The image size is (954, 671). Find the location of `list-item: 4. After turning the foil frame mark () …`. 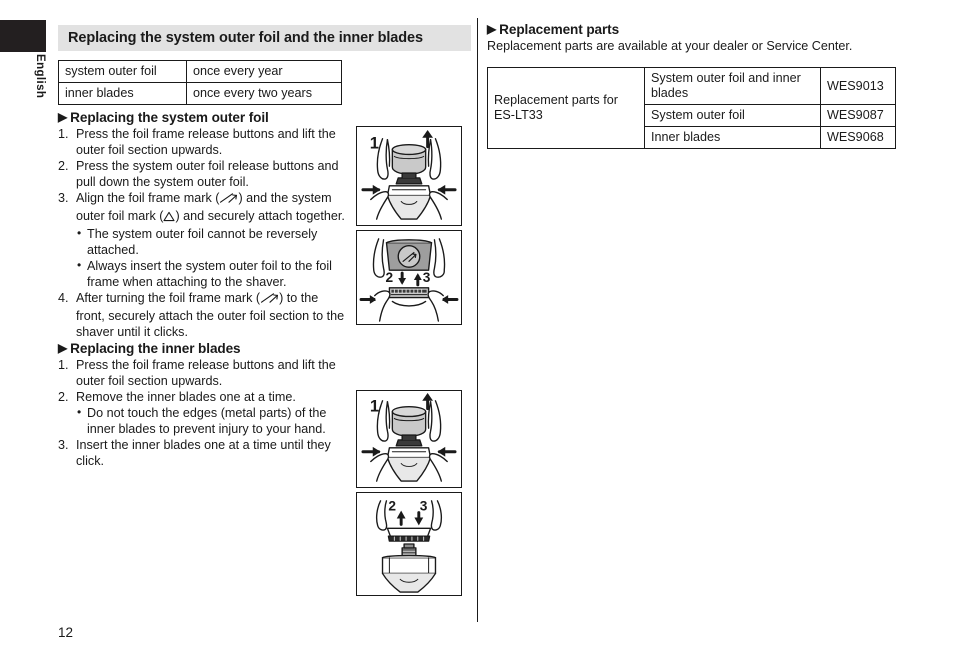

list-item: 4. After turning the foil frame mark () … is located at coordinates (204, 316).